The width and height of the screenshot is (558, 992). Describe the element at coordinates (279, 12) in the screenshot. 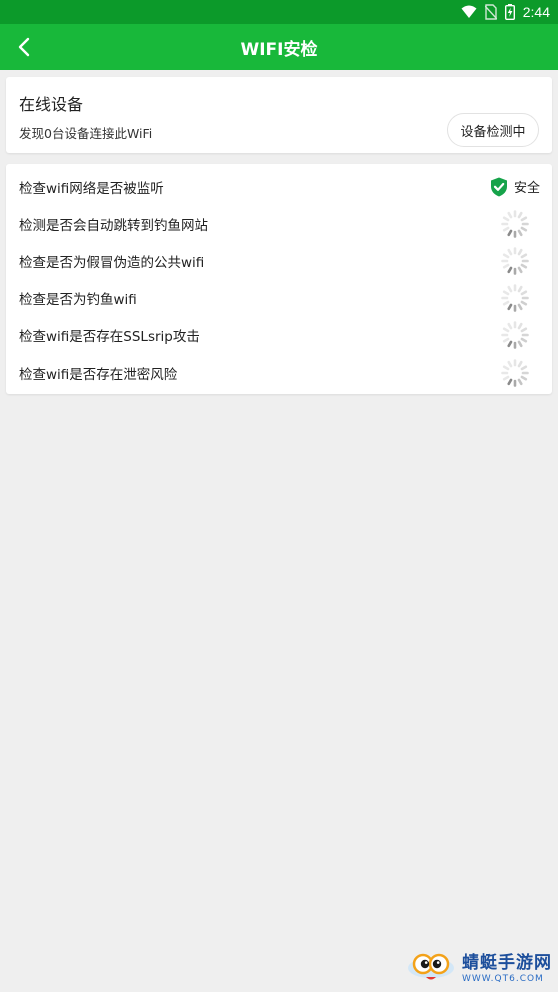

I see `status-bar: 2:44` at that location.